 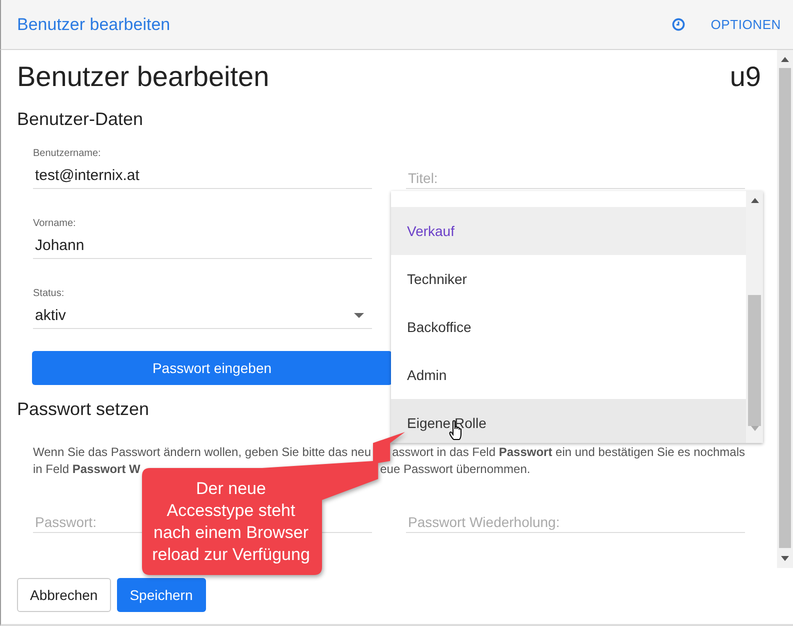 I want to click on page-title: Benutzer bearbeiten, so click(x=143, y=77).